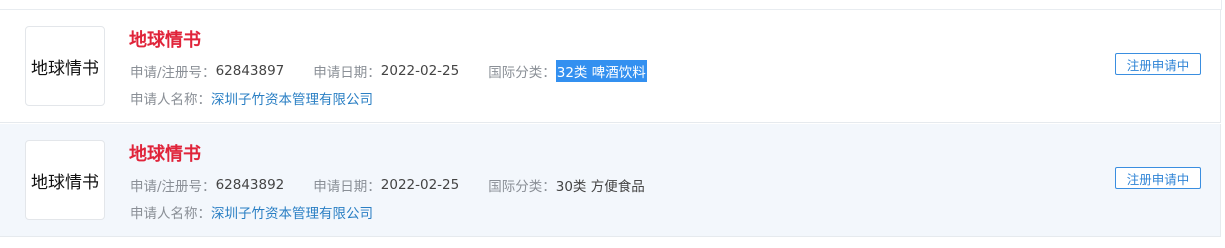 The image size is (1225, 248). What do you see at coordinates (601, 71) in the screenshot?
I see `class-value-selected: 32类 啤酒饮料` at bounding box center [601, 71].